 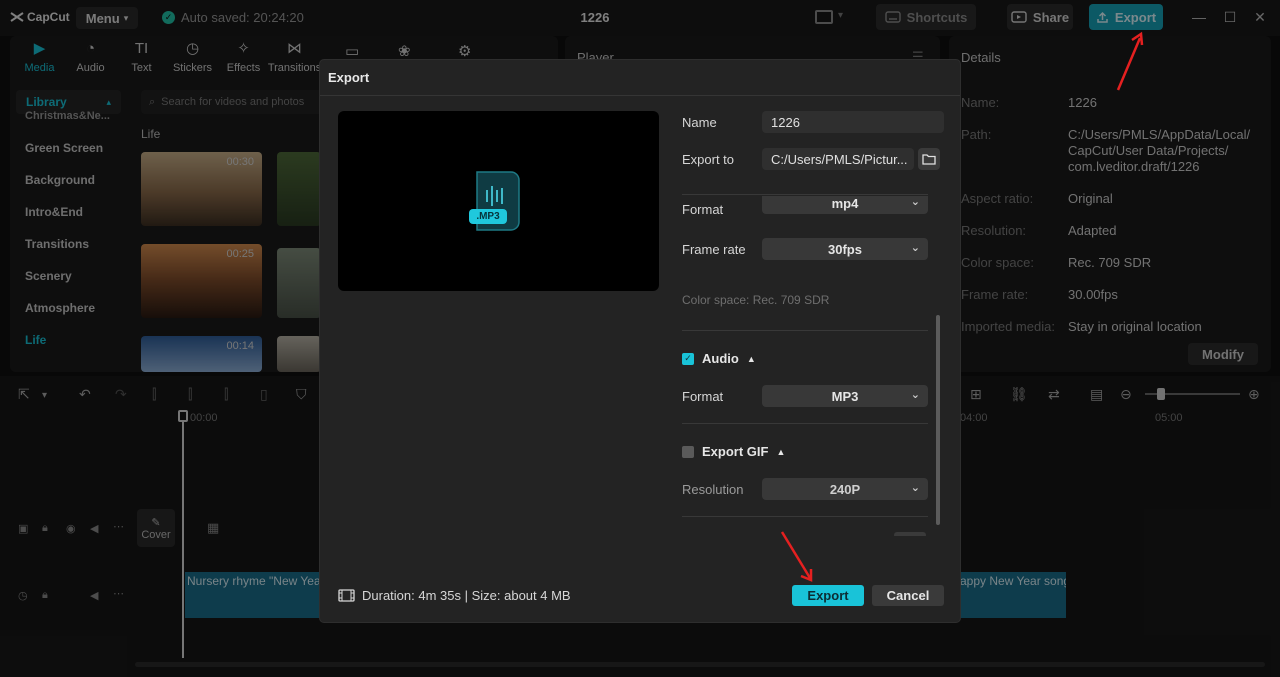 I want to click on folder-icon, so click(x=929, y=159).